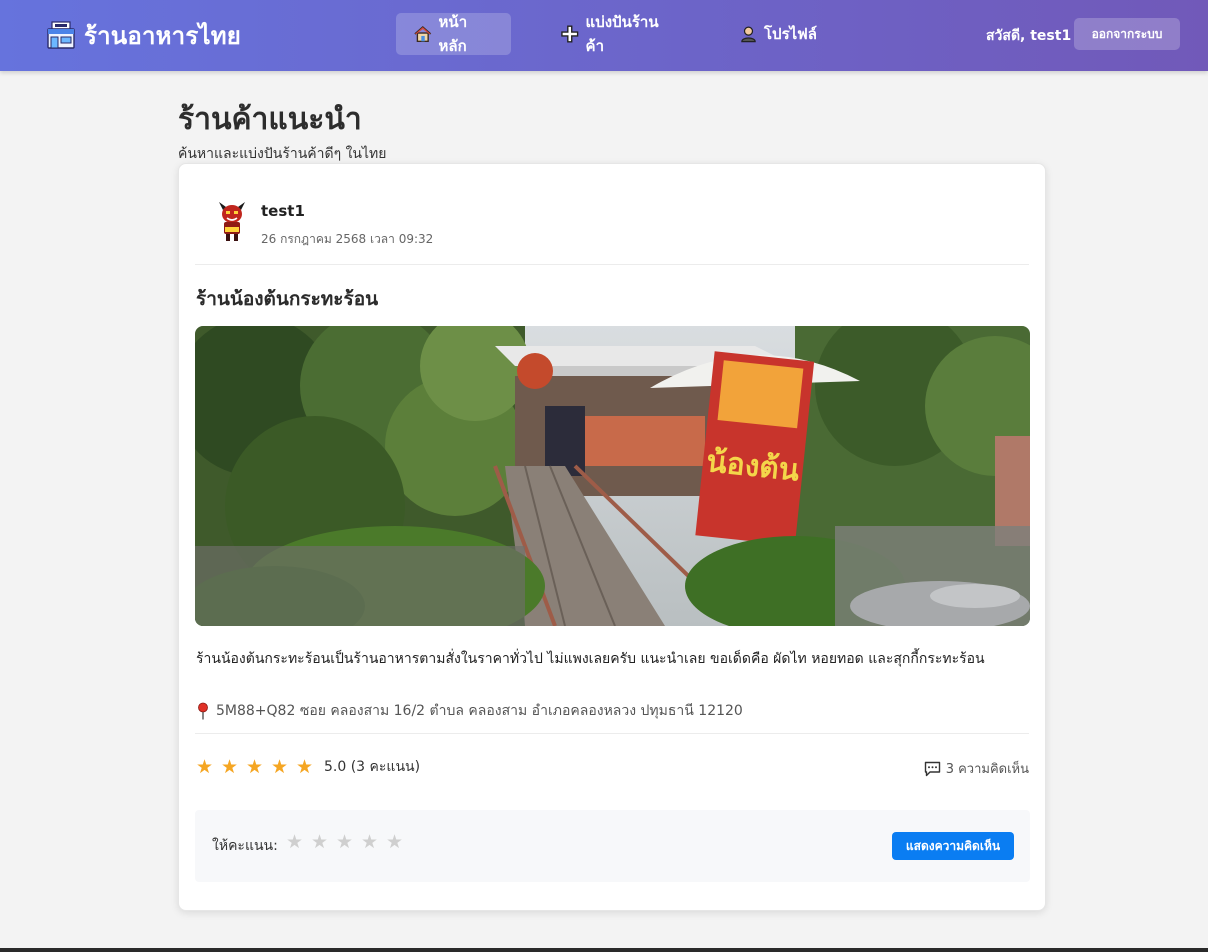 The image size is (1208, 952). What do you see at coordinates (283, 211) in the screenshot?
I see `post-author: test1` at bounding box center [283, 211].